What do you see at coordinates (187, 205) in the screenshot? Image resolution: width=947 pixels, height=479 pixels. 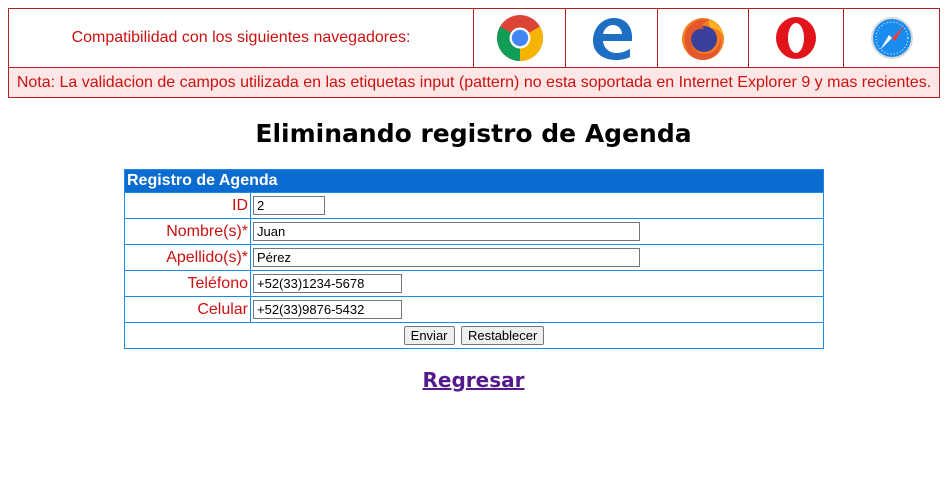 I see `id-label: ID` at bounding box center [187, 205].